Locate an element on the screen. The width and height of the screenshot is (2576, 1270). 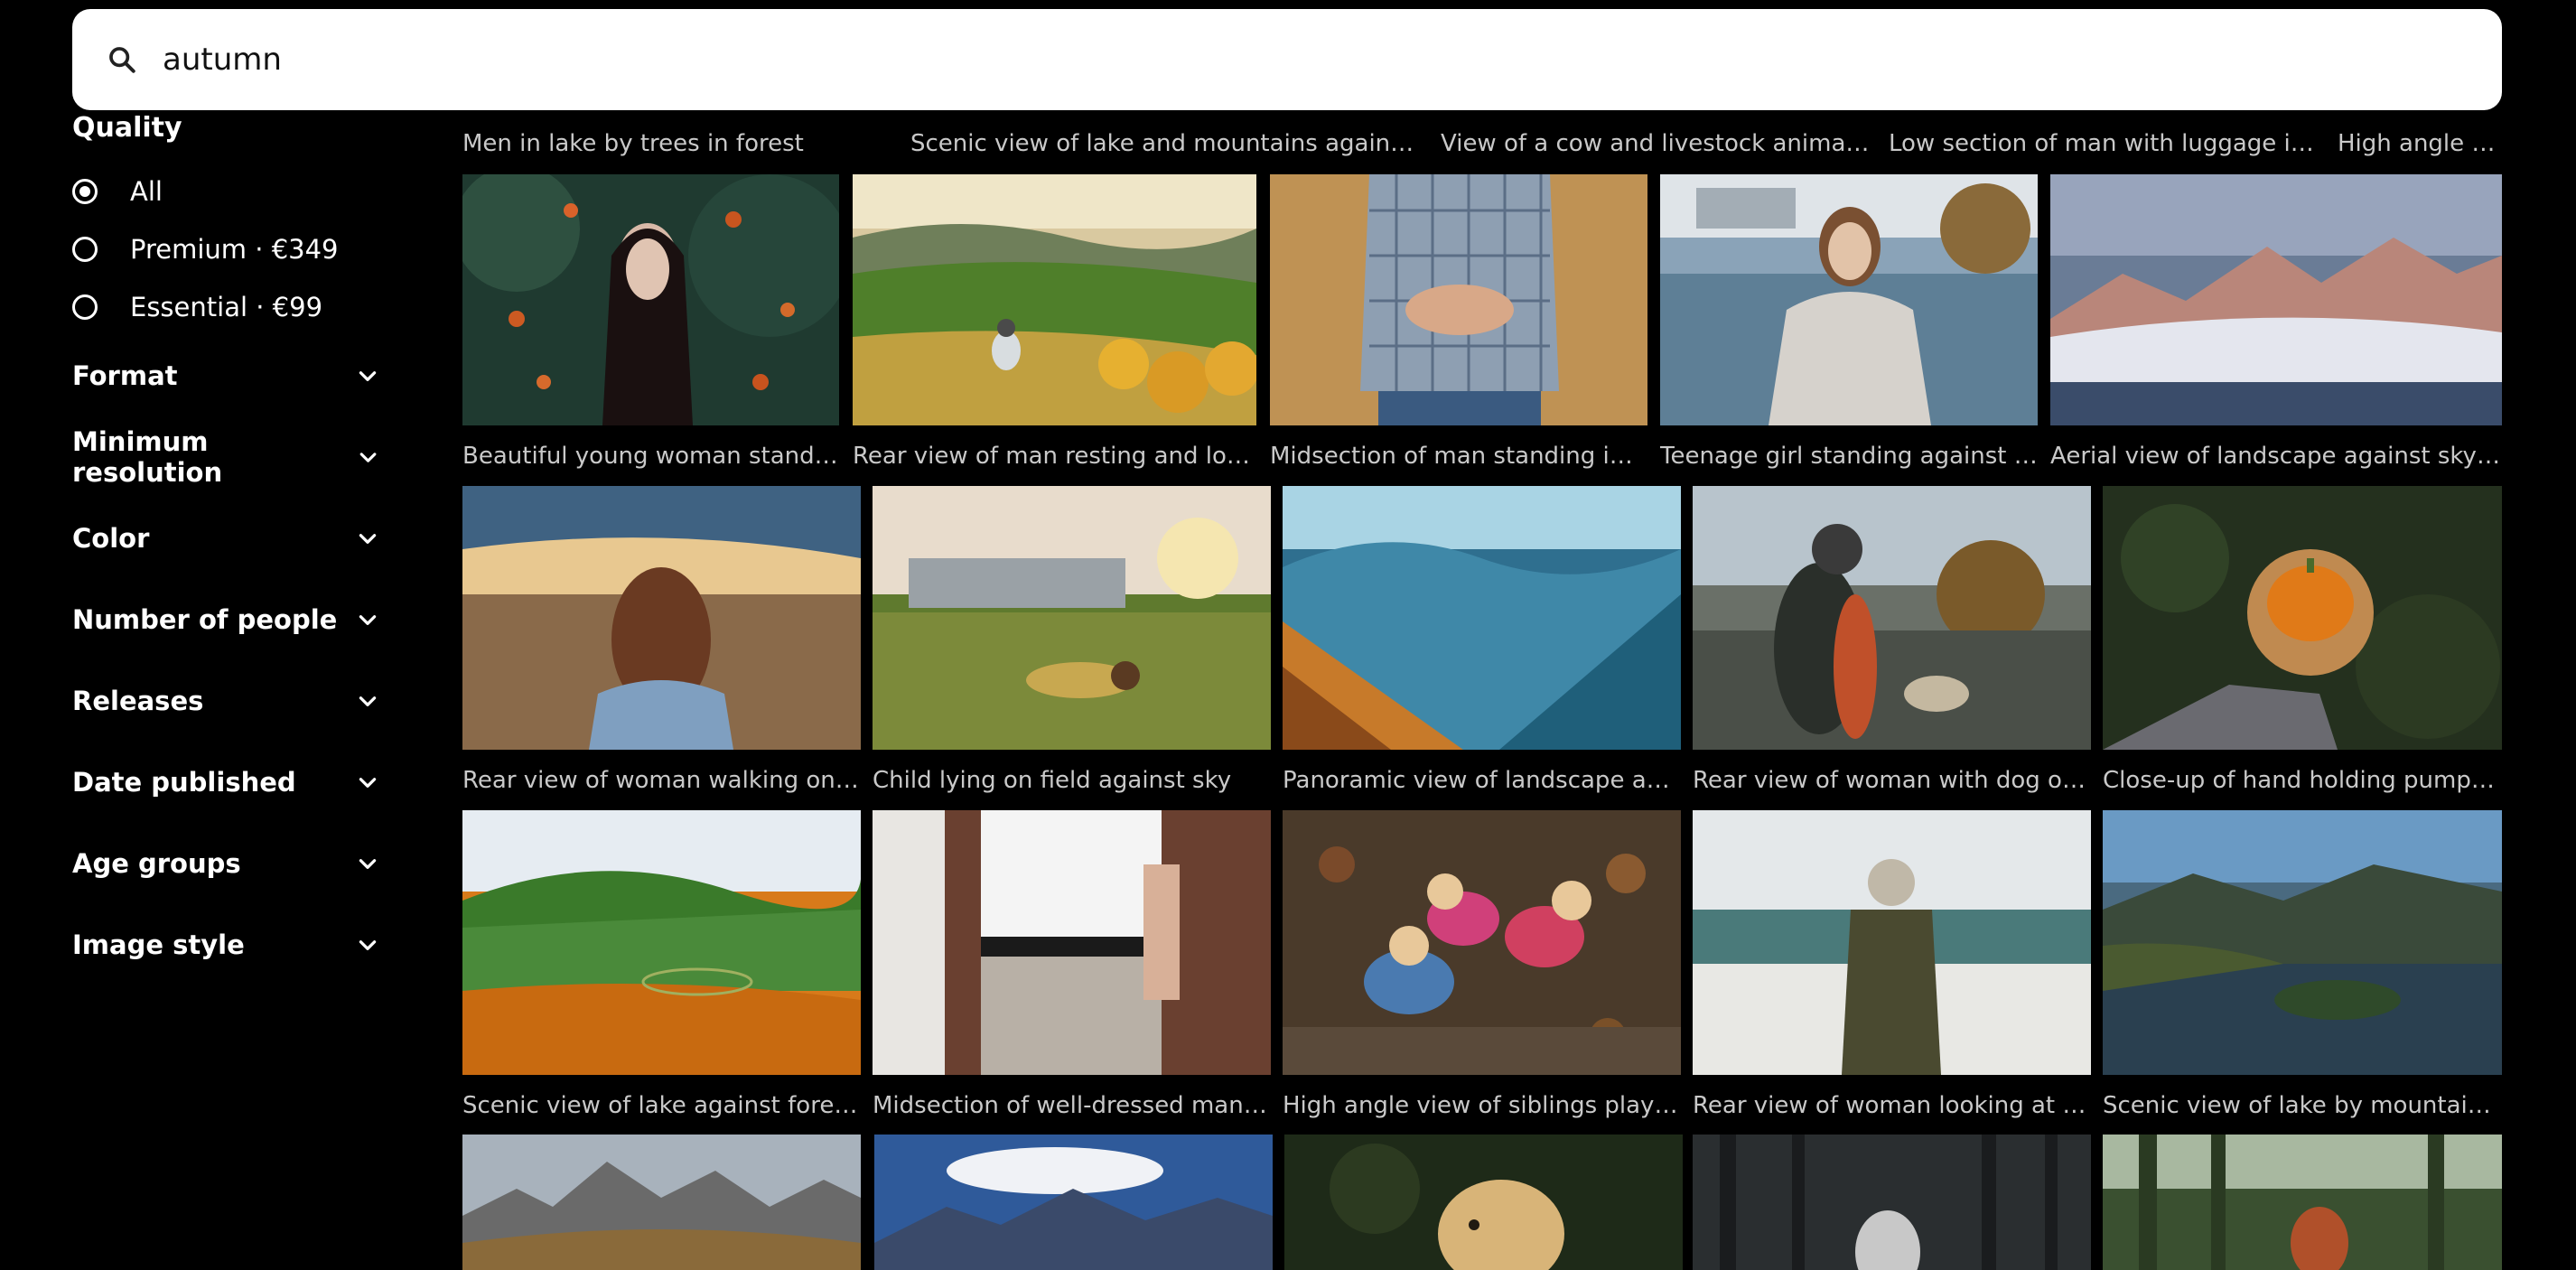
photo-man-on-hill is located at coordinates (1054, 299).